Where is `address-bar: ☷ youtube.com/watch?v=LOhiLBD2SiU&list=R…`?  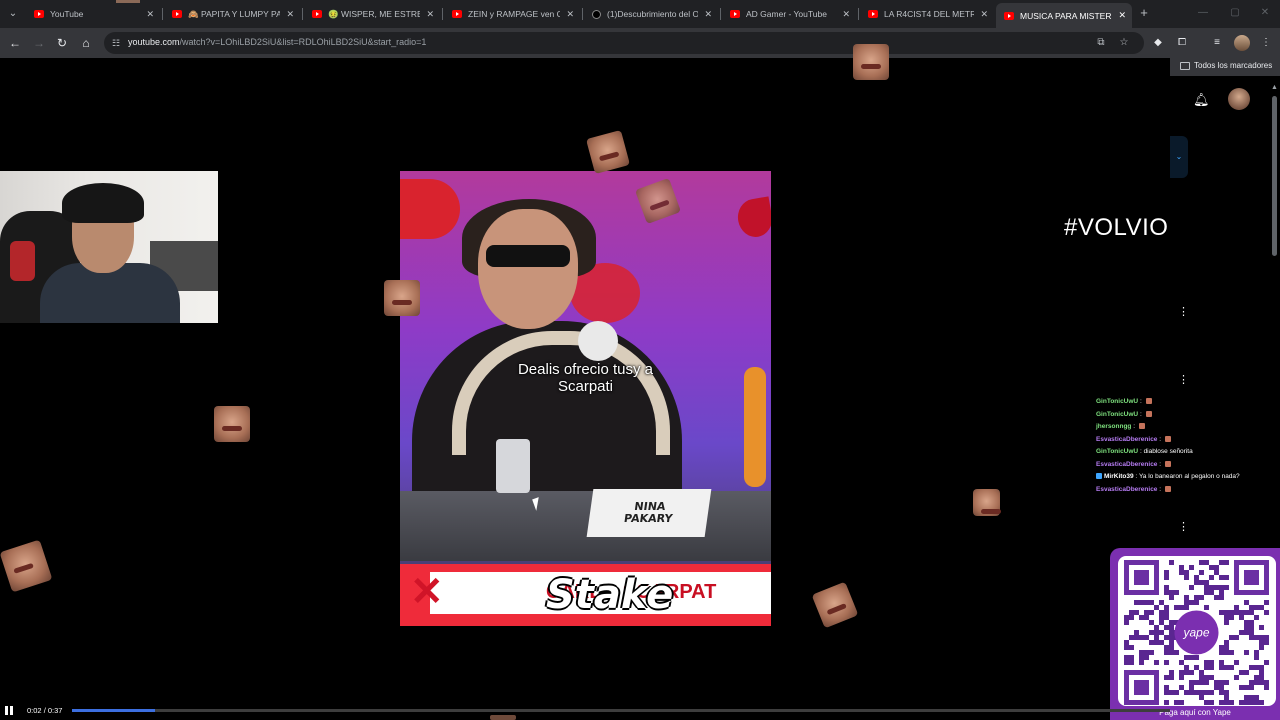 address-bar: ☷ youtube.com/watch?v=LOhiLBD2SiU&list=R… is located at coordinates (624, 43).